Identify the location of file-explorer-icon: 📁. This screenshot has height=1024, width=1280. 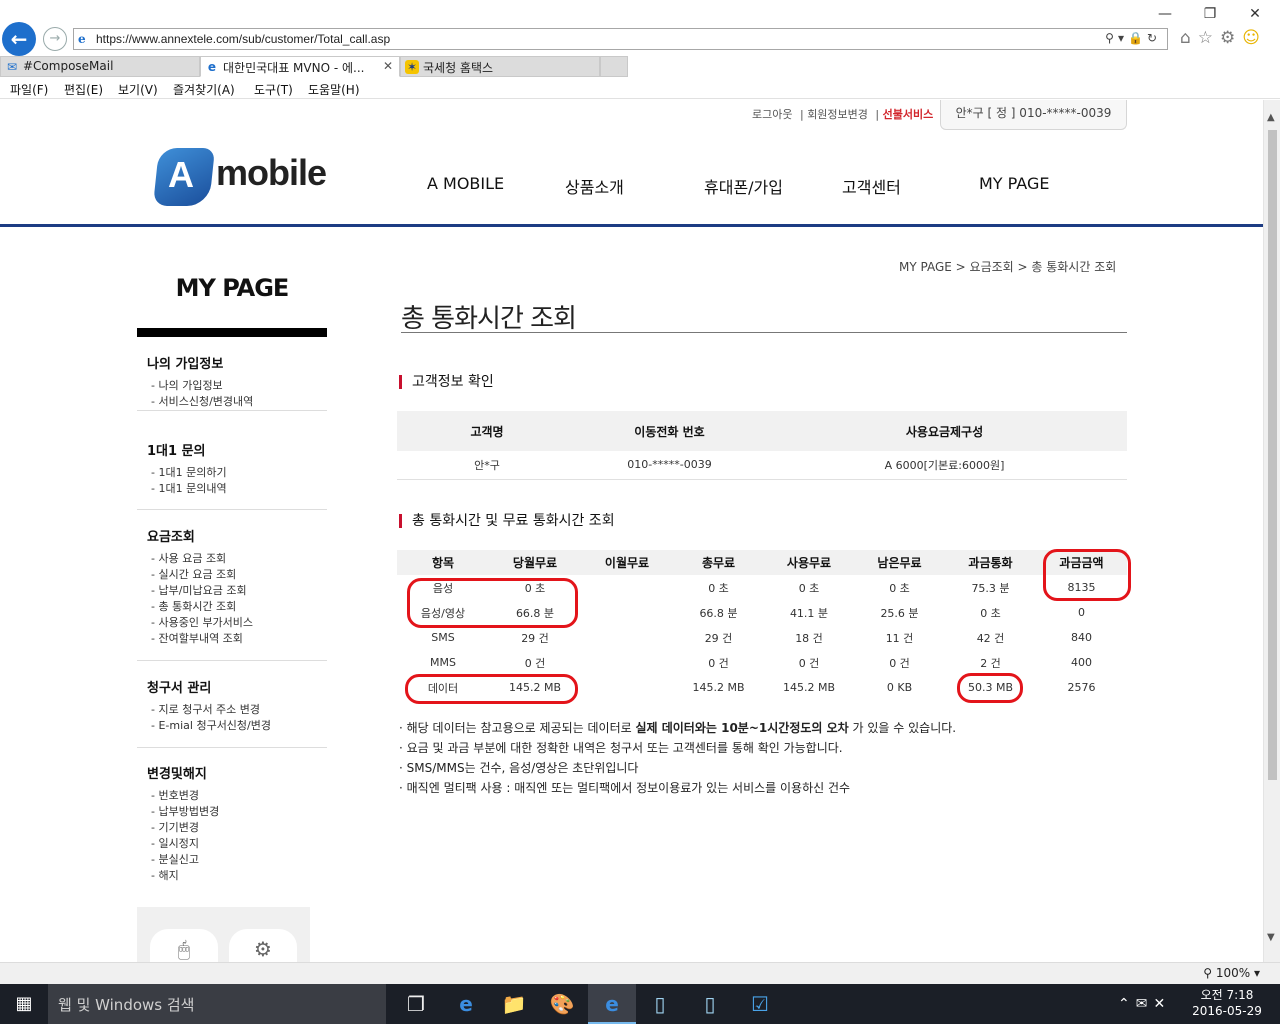
(514, 1004).